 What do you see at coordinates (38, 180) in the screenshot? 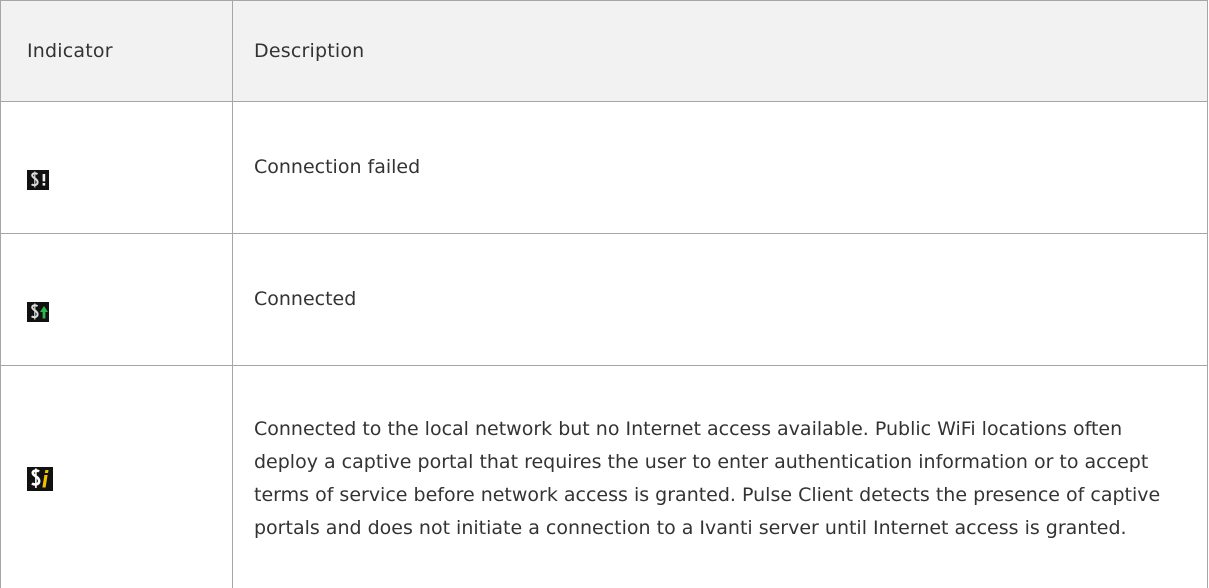
I see `connection-failed-icon` at bounding box center [38, 180].